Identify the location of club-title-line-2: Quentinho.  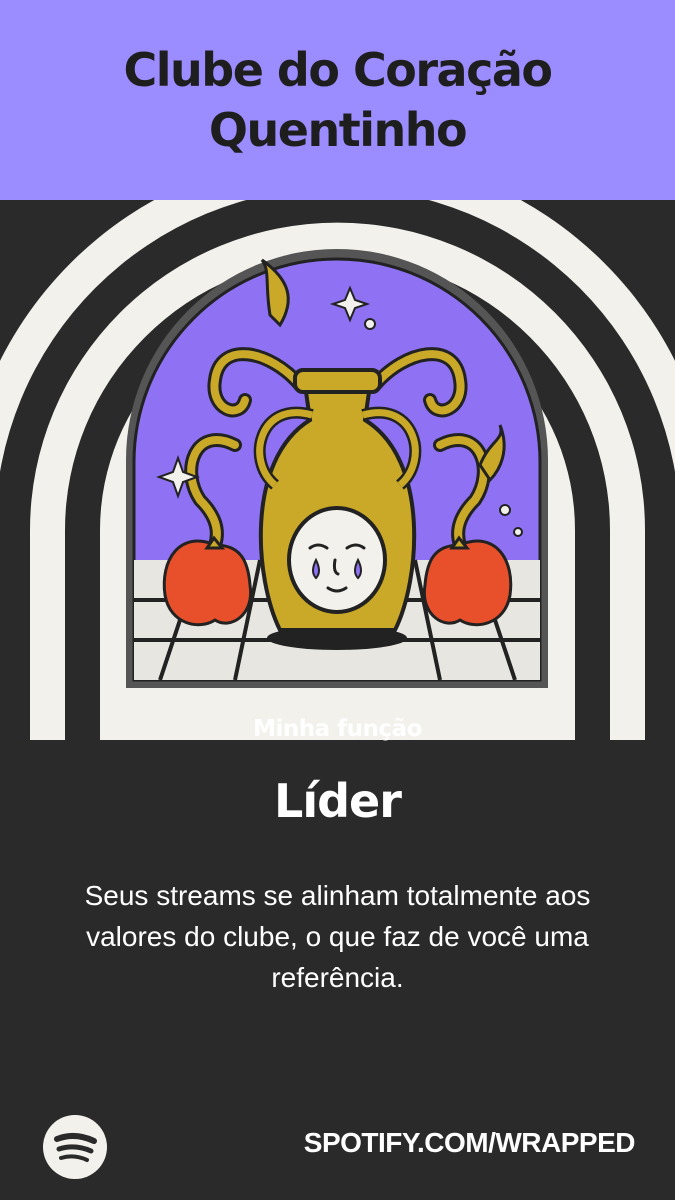
(338, 130).